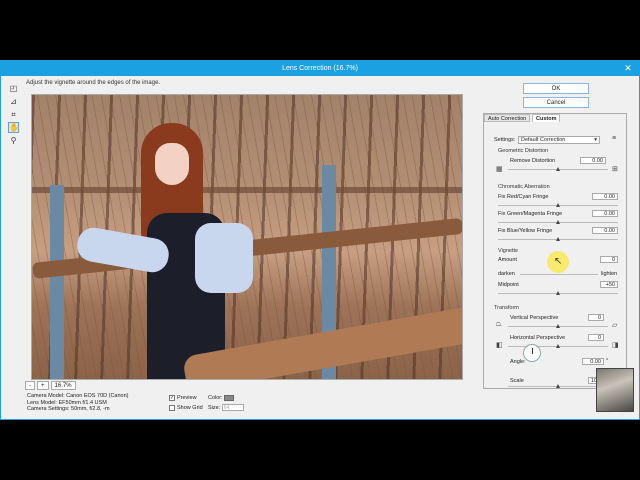  Describe the element at coordinates (508, 285) in the screenshot. I see `midpoint-label: Midpoint` at that location.